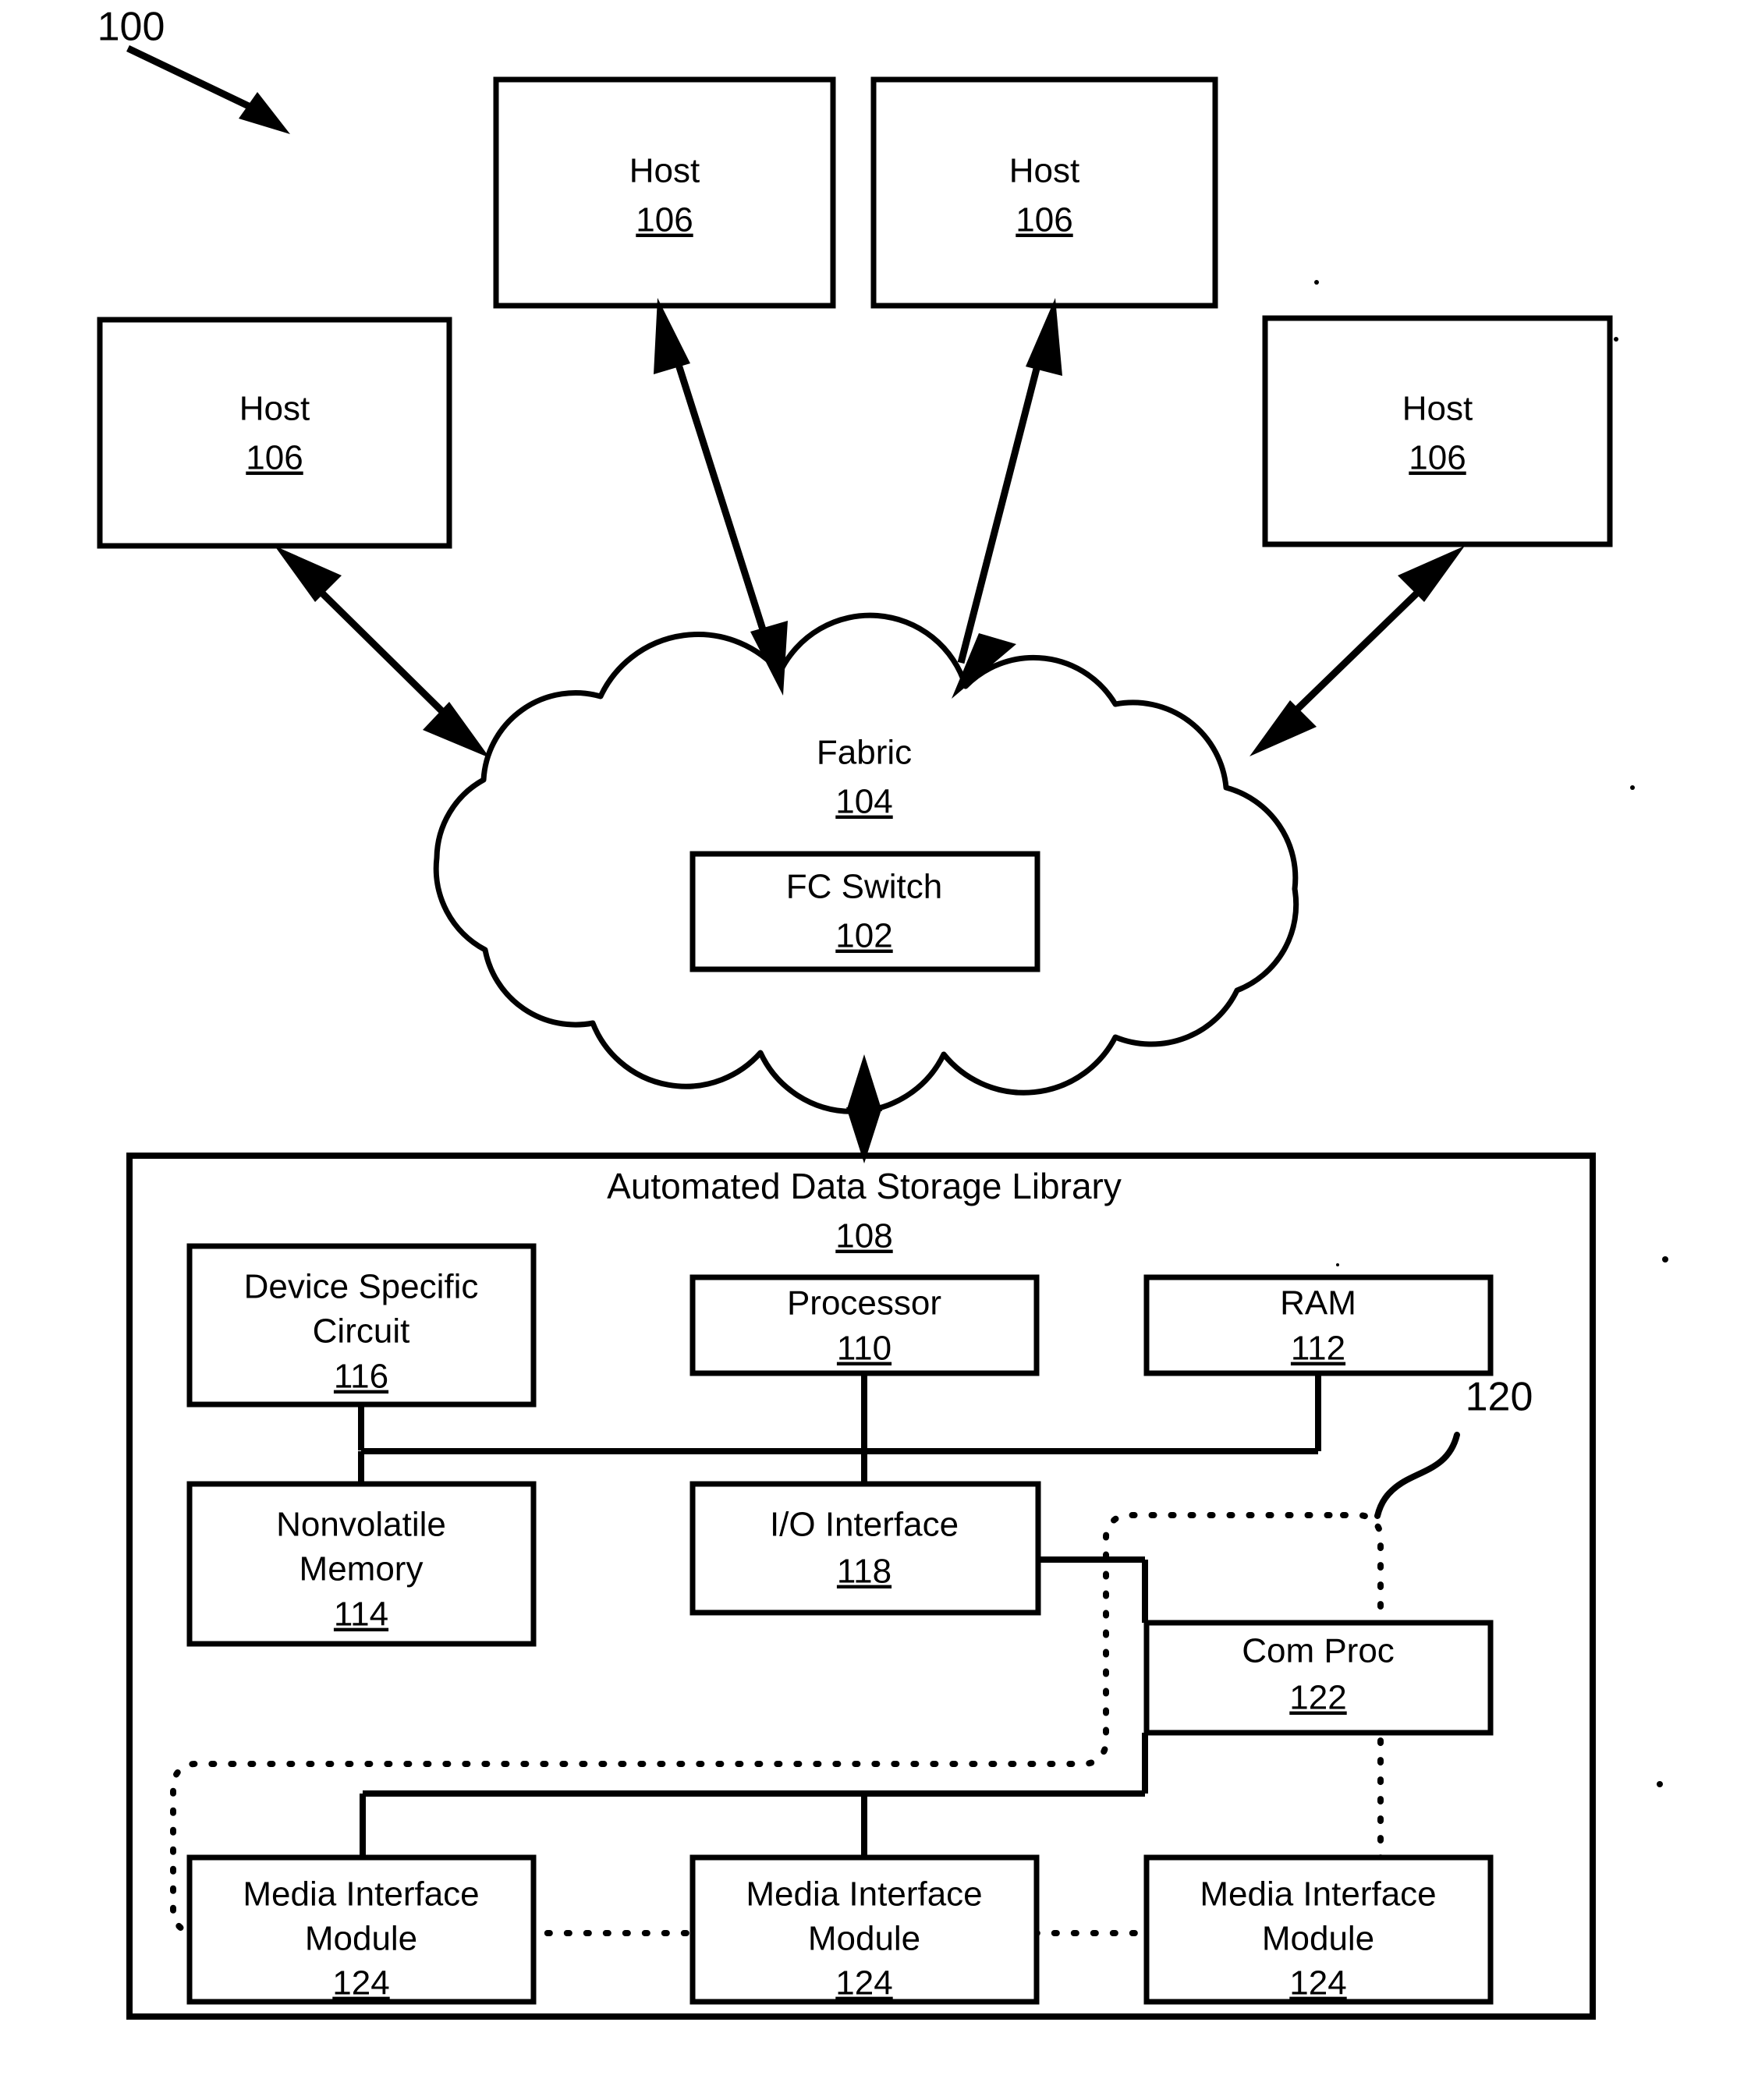 Image resolution: width=1744 pixels, height=2100 pixels. Describe the element at coordinates (864, 1894) in the screenshot. I see `media-interface-module-label-2-line1: Media Interface` at that location.